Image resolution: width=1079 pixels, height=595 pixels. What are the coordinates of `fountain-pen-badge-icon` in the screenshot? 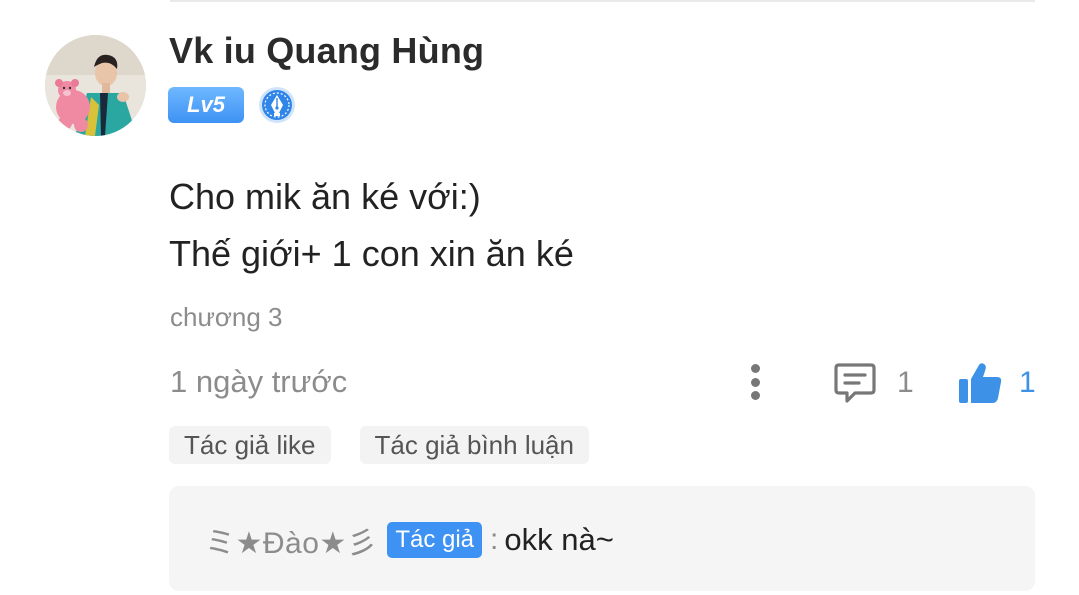 It's located at (277, 105).